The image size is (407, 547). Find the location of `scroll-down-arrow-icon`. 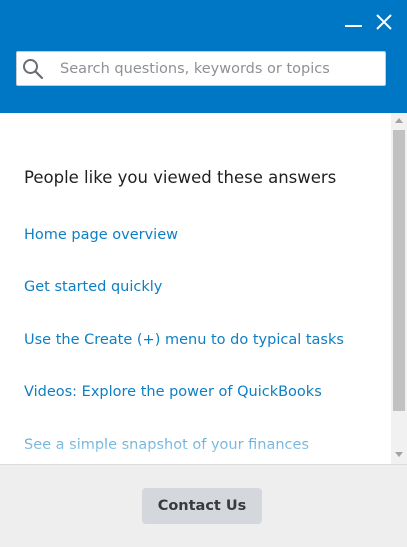

scroll-down-arrow-icon is located at coordinates (399, 454).